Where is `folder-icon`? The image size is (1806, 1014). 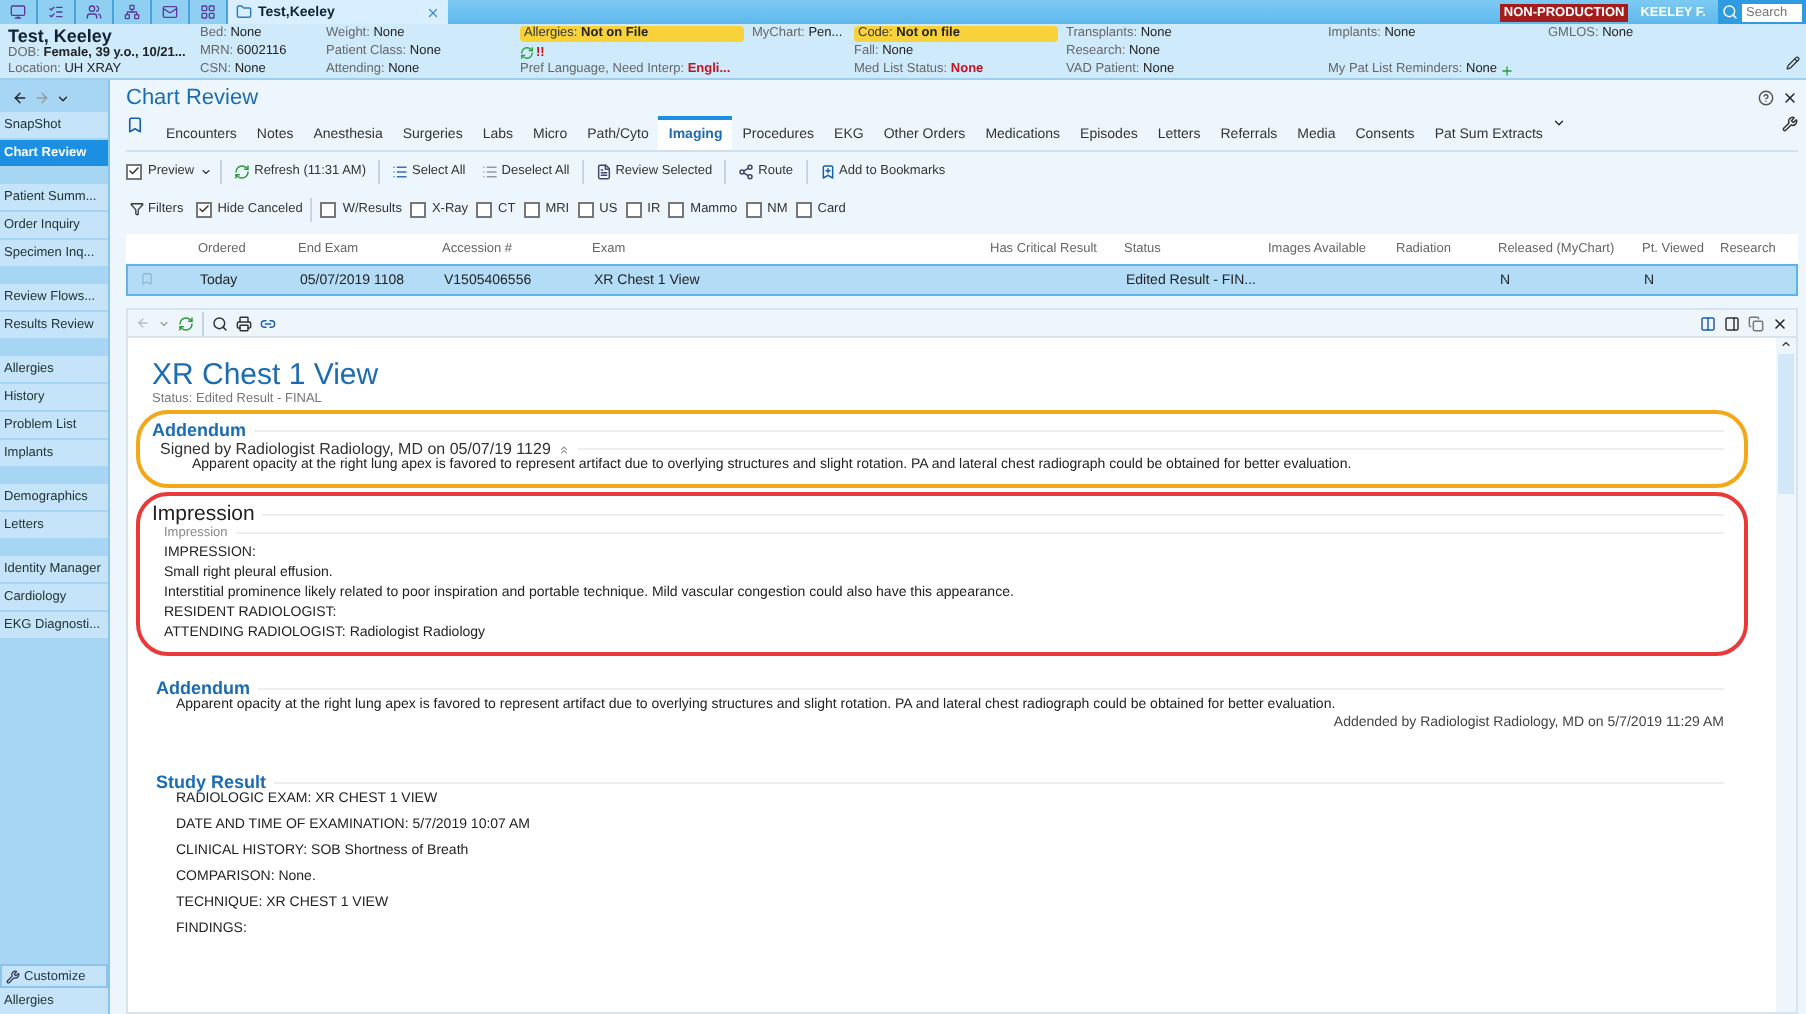 folder-icon is located at coordinates (244, 12).